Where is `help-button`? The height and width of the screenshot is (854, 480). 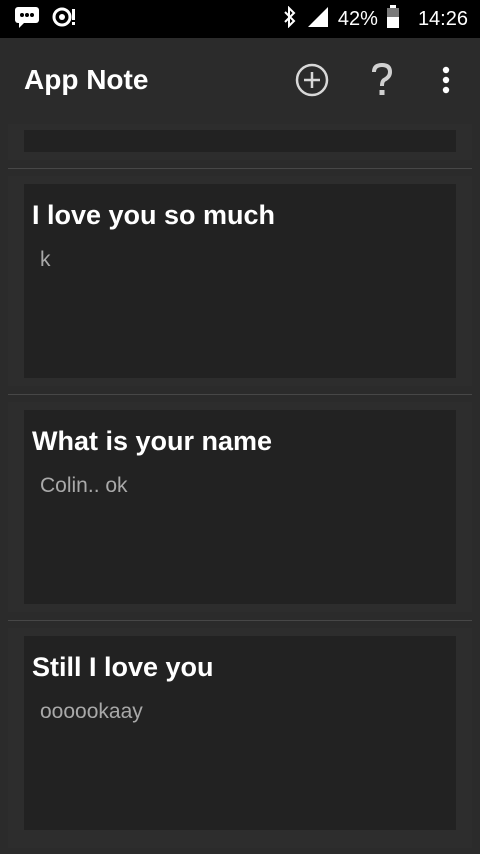 help-button is located at coordinates (382, 82).